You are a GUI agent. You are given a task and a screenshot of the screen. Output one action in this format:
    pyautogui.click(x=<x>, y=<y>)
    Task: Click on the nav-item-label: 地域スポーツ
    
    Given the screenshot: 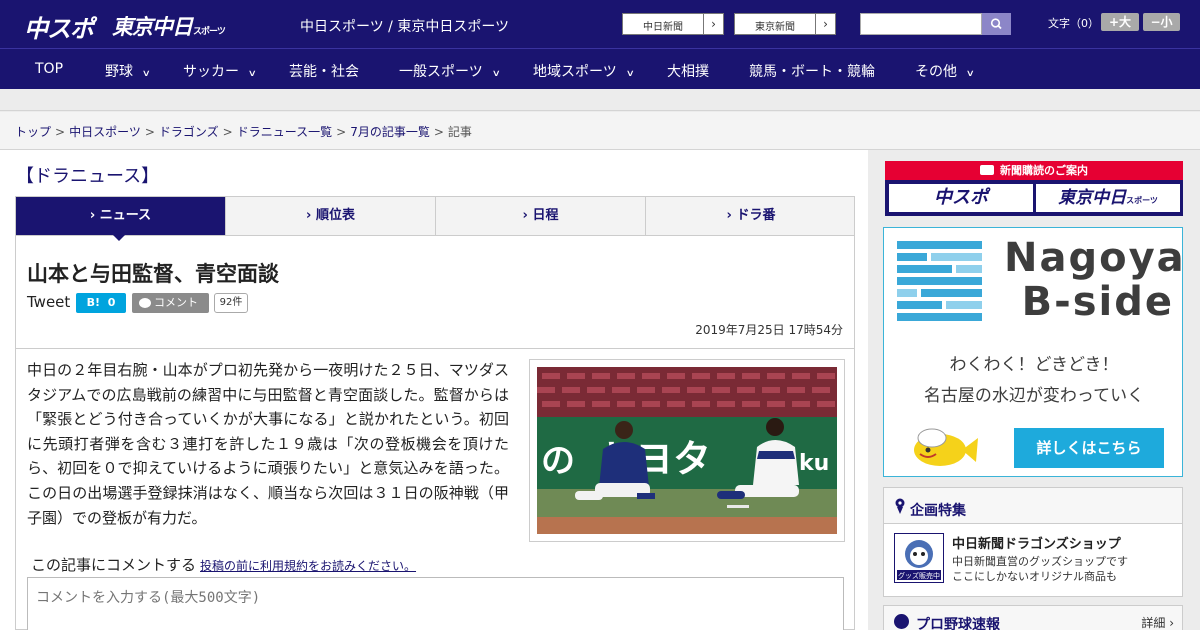 What is the action you would take?
    pyautogui.click(x=575, y=72)
    